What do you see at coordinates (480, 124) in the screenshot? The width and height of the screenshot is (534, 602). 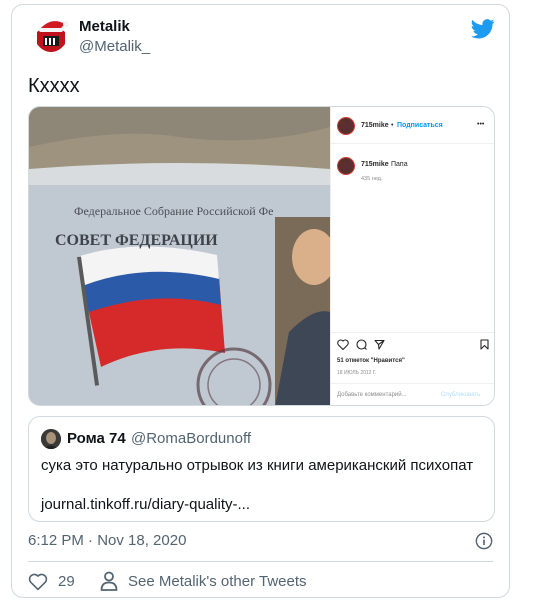 I see `ig-more-menu: •••` at bounding box center [480, 124].